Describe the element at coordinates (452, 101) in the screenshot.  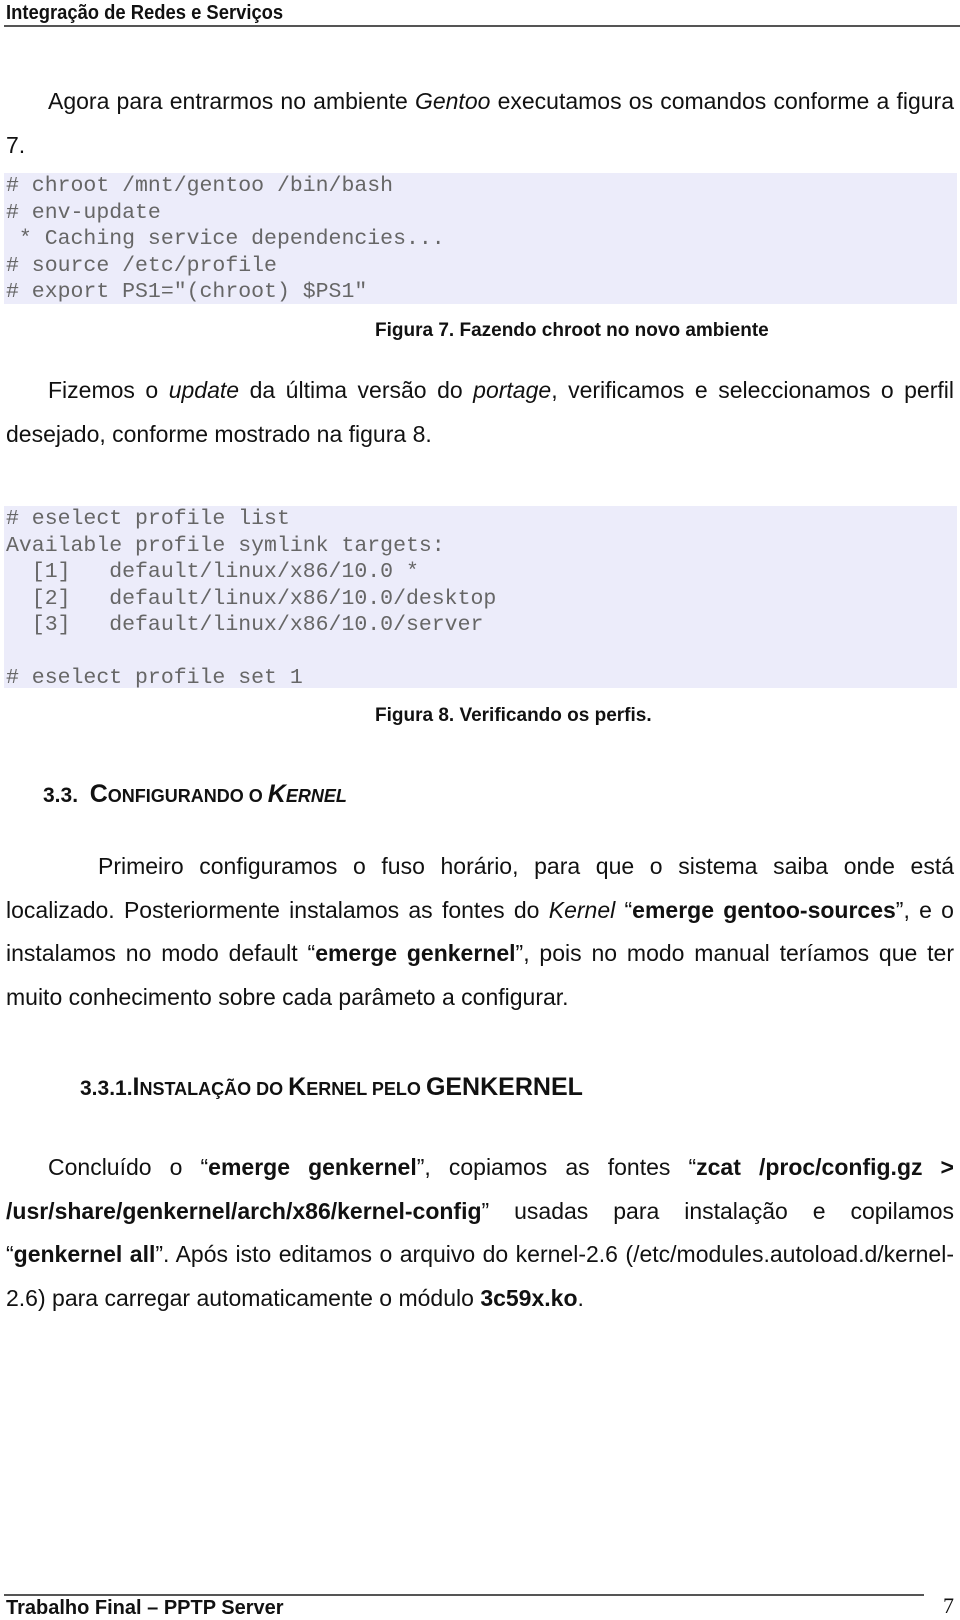
I see `emphasis: Gentoo` at that location.